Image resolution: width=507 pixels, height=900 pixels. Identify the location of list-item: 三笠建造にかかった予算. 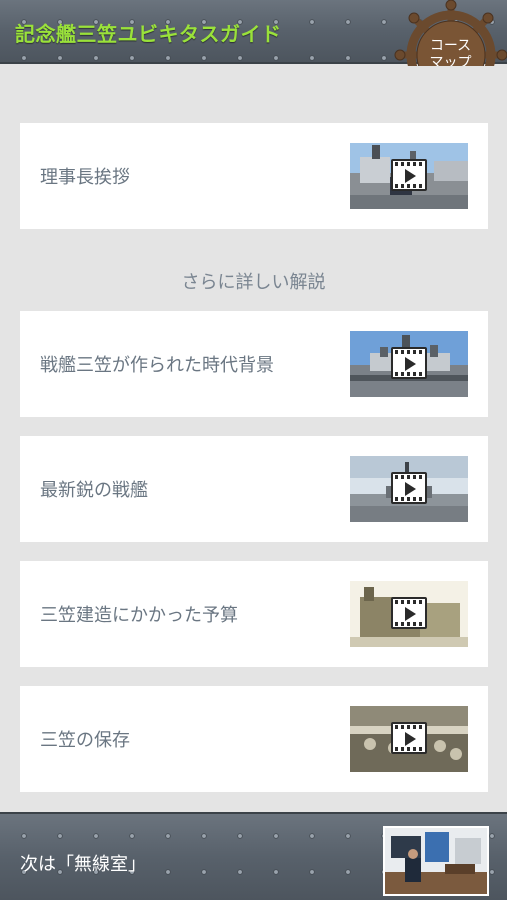
(254, 614).